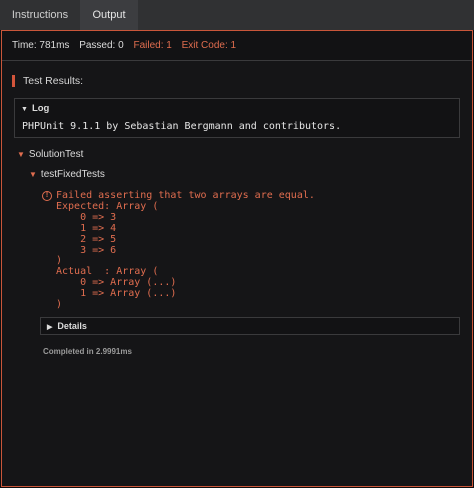 The width and height of the screenshot is (474, 488). What do you see at coordinates (72, 174) in the screenshot?
I see `testcase-name: testFixedTests` at bounding box center [72, 174].